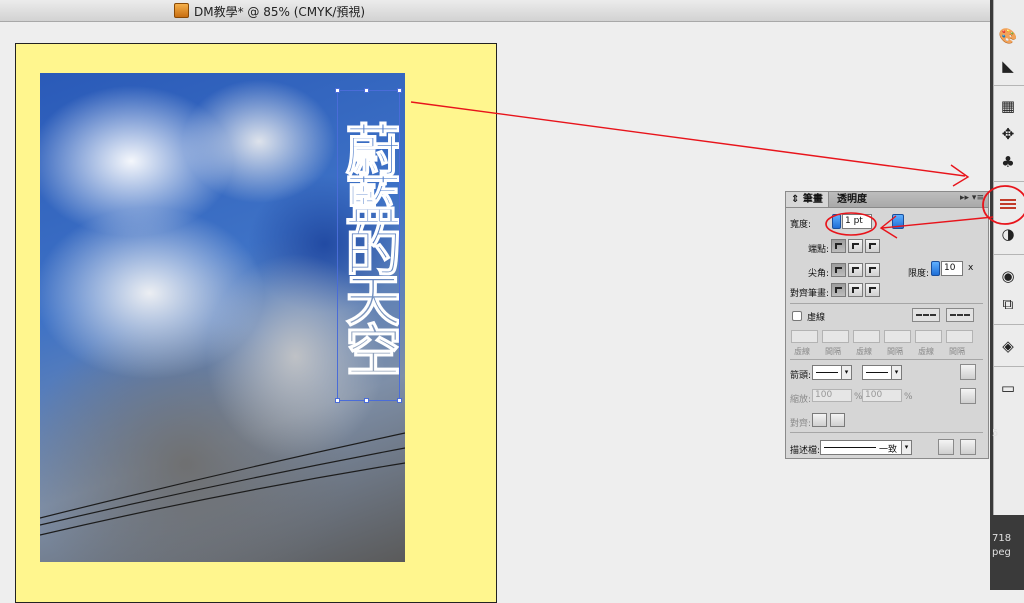 The width and height of the screenshot is (1024, 603). I want to click on miter-join-button, so click(838, 270).